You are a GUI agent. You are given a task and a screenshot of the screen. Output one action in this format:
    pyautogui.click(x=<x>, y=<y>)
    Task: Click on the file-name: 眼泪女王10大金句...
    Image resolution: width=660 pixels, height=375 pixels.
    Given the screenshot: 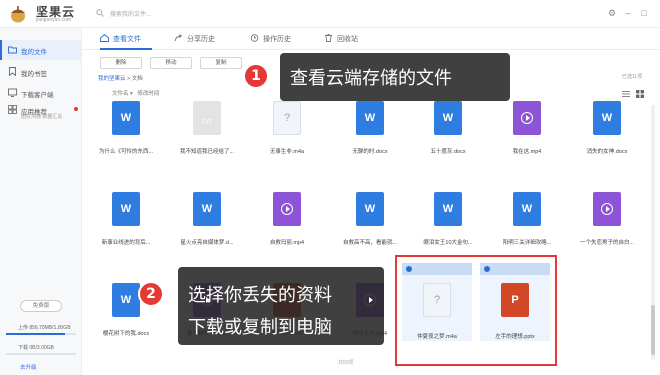 What is the action you would take?
    pyautogui.click(x=448, y=243)
    